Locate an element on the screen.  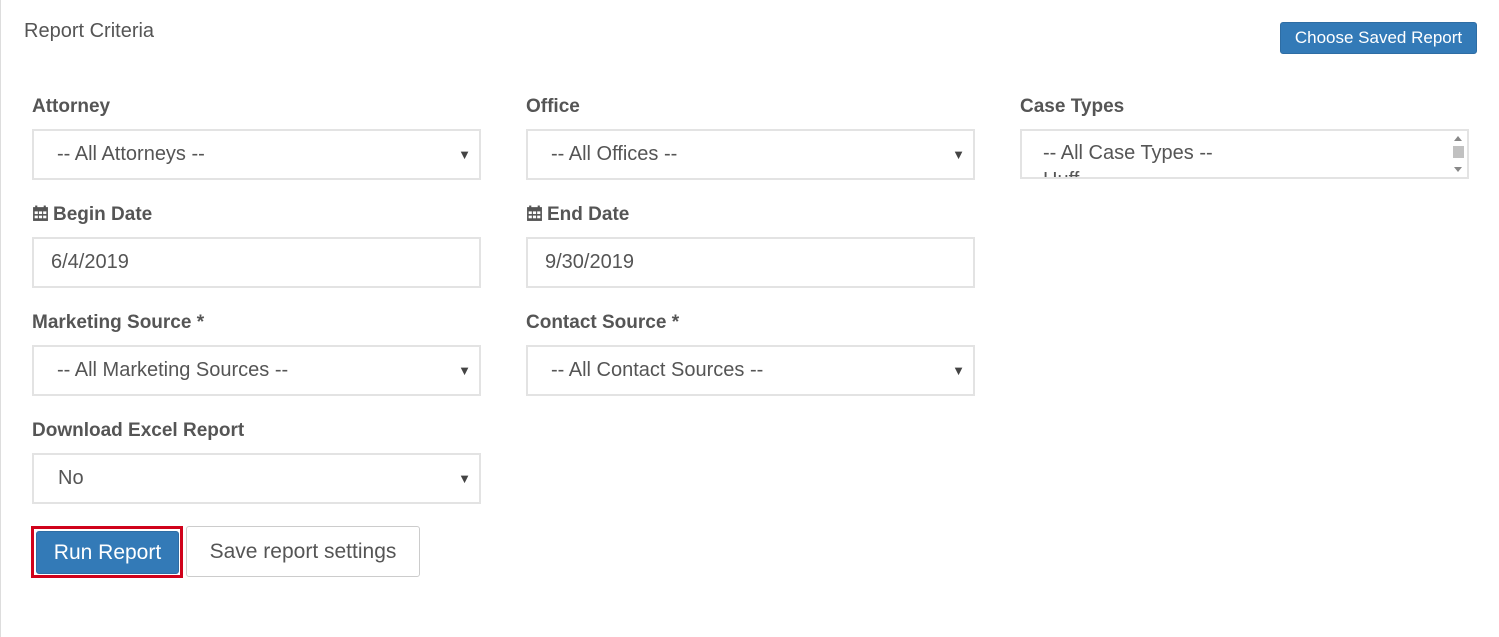
end-date-label: End Date is located at coordinates (577, 215).